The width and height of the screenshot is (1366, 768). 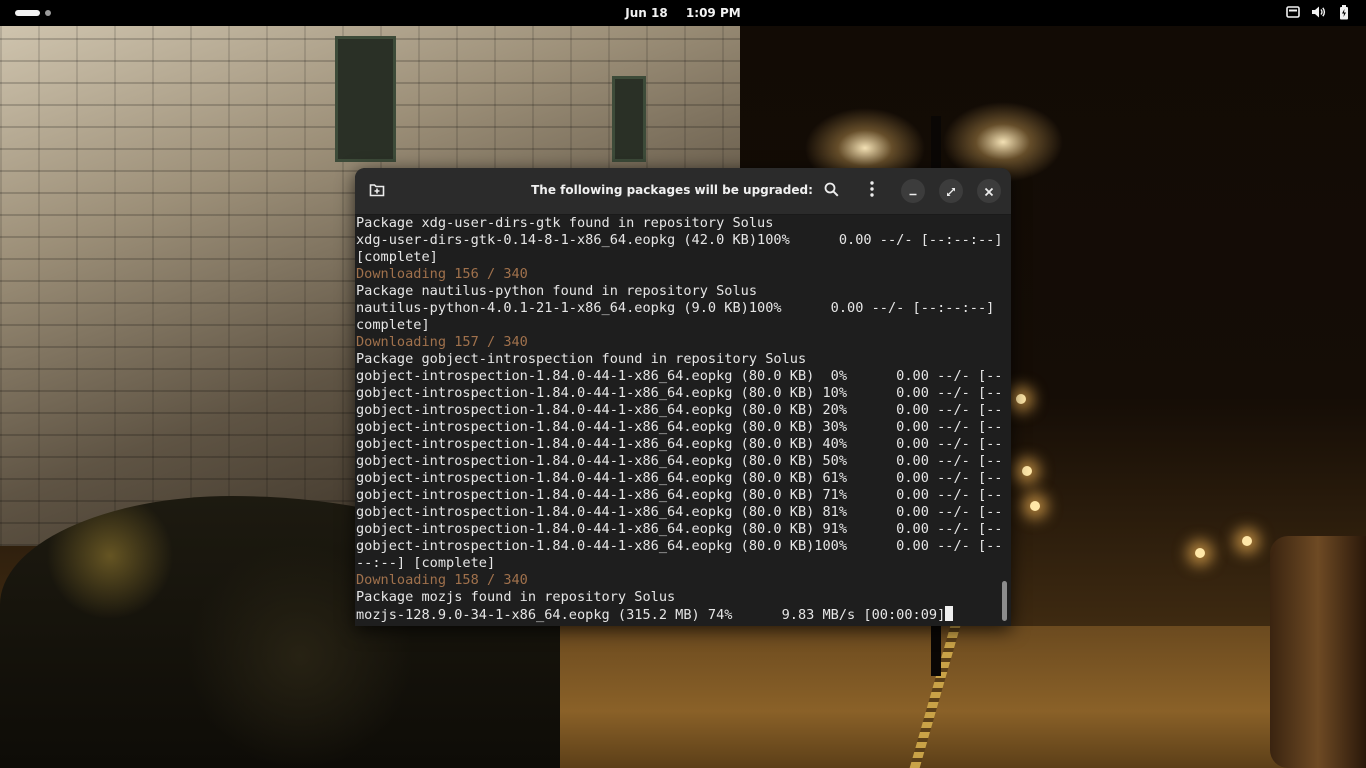 I want to click on terminal-line-text: complete], so click(x=393, y=325).